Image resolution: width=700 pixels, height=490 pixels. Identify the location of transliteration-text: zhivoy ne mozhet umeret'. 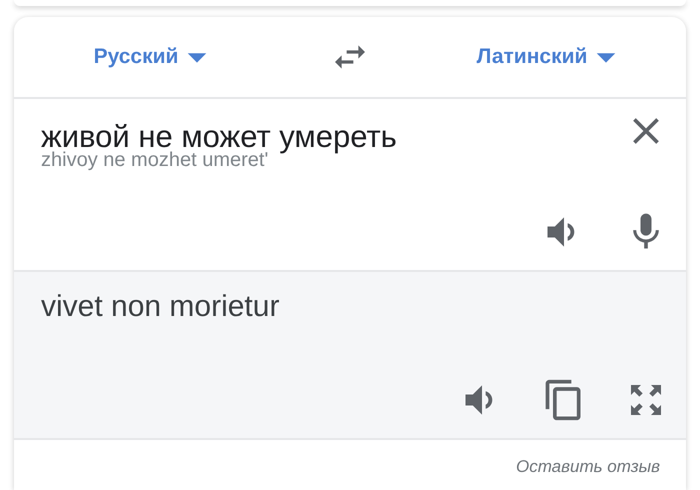
(155, 160).